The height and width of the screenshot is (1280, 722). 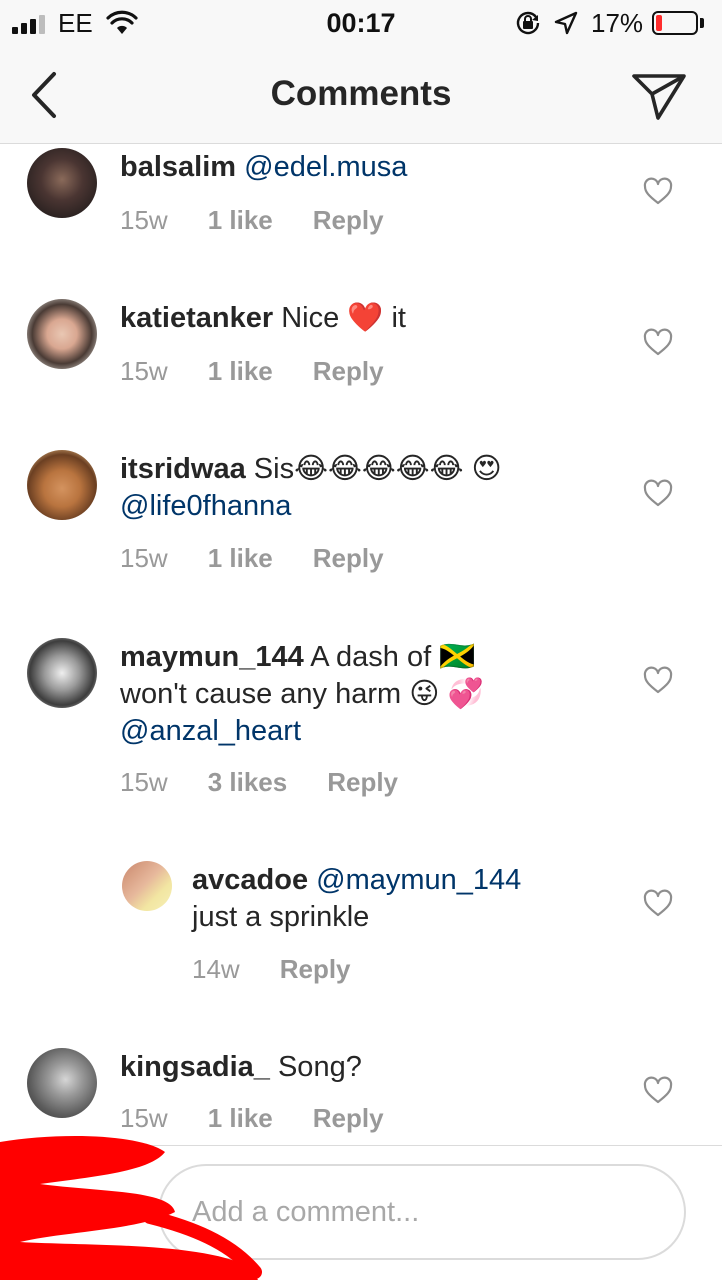 What do you see at coordinates (675, 23) in the screenshot?
I see `battery-icon` at bounding box center [675, 23].